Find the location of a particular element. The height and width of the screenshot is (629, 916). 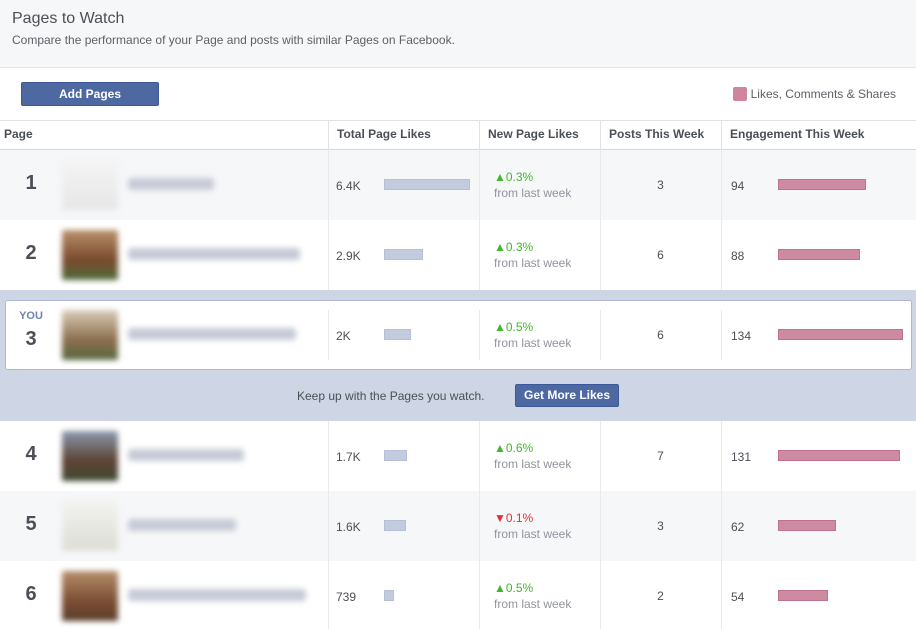

legend-swatch is located at coordinates (739, 94).